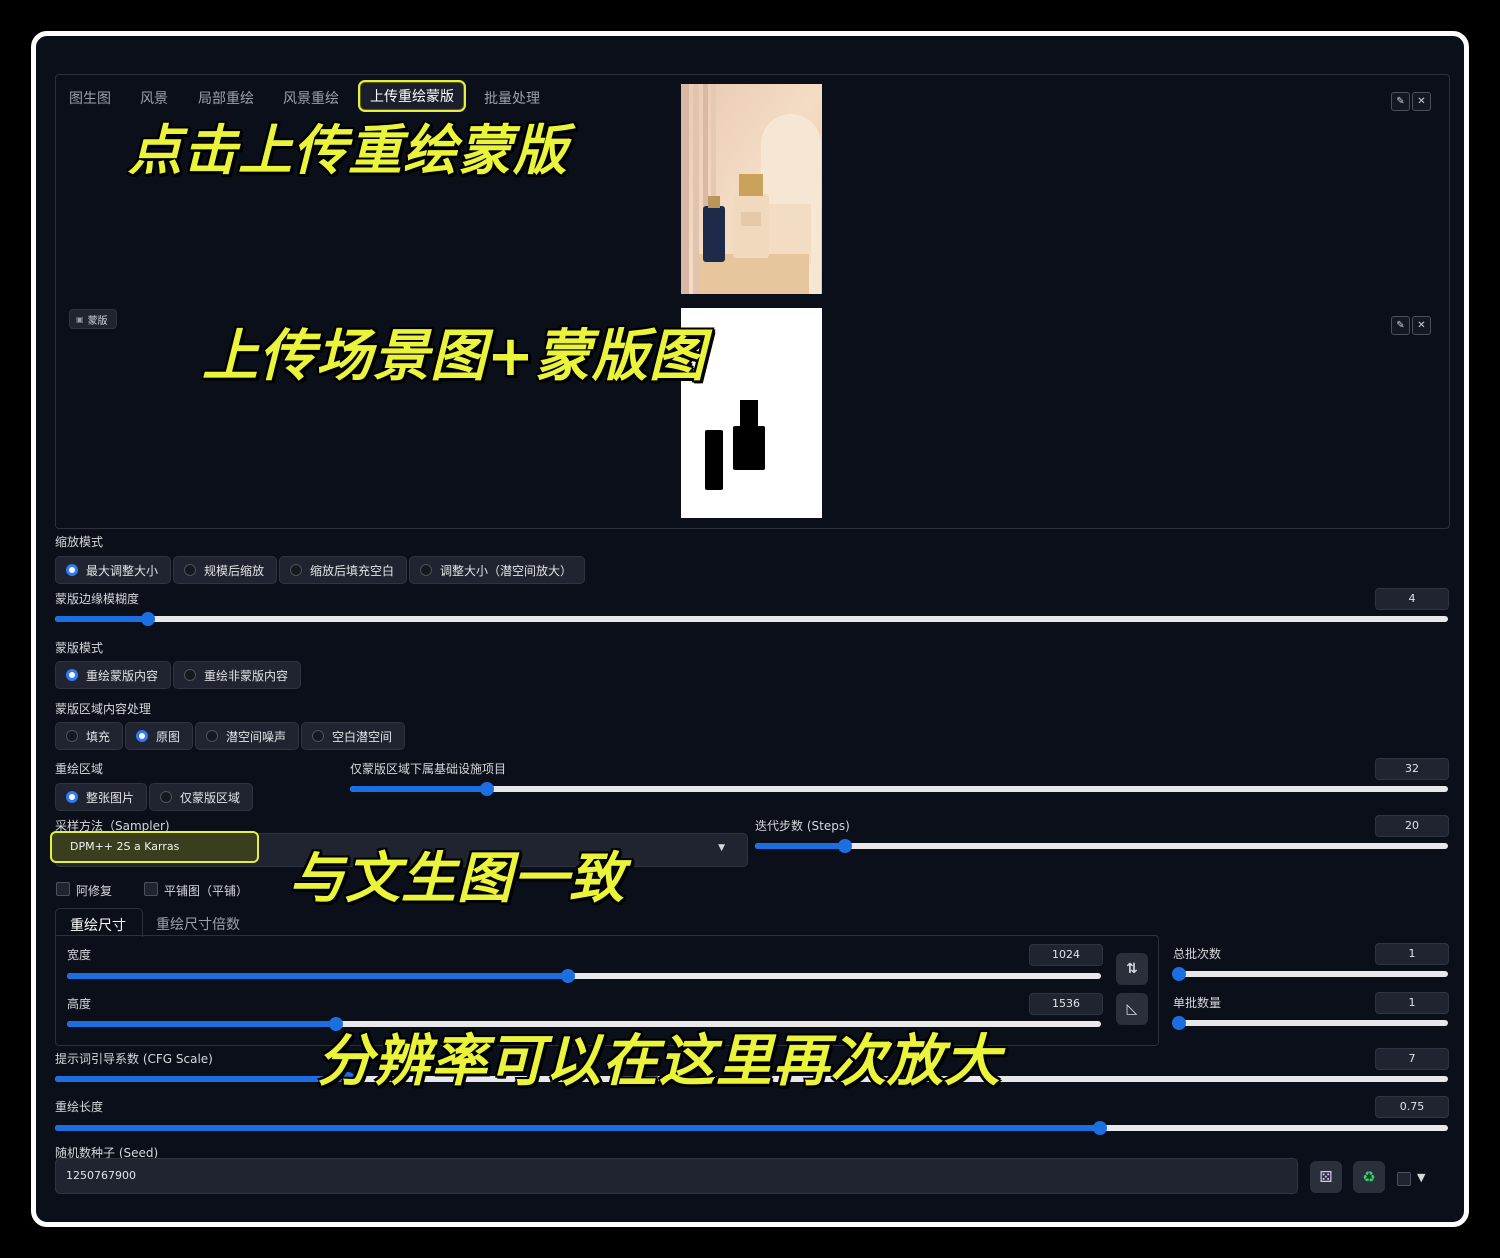 This screenshot has width=1500, height=1258. I want to click on mask-badge: ▣ 蒙版, so click(93, 319).